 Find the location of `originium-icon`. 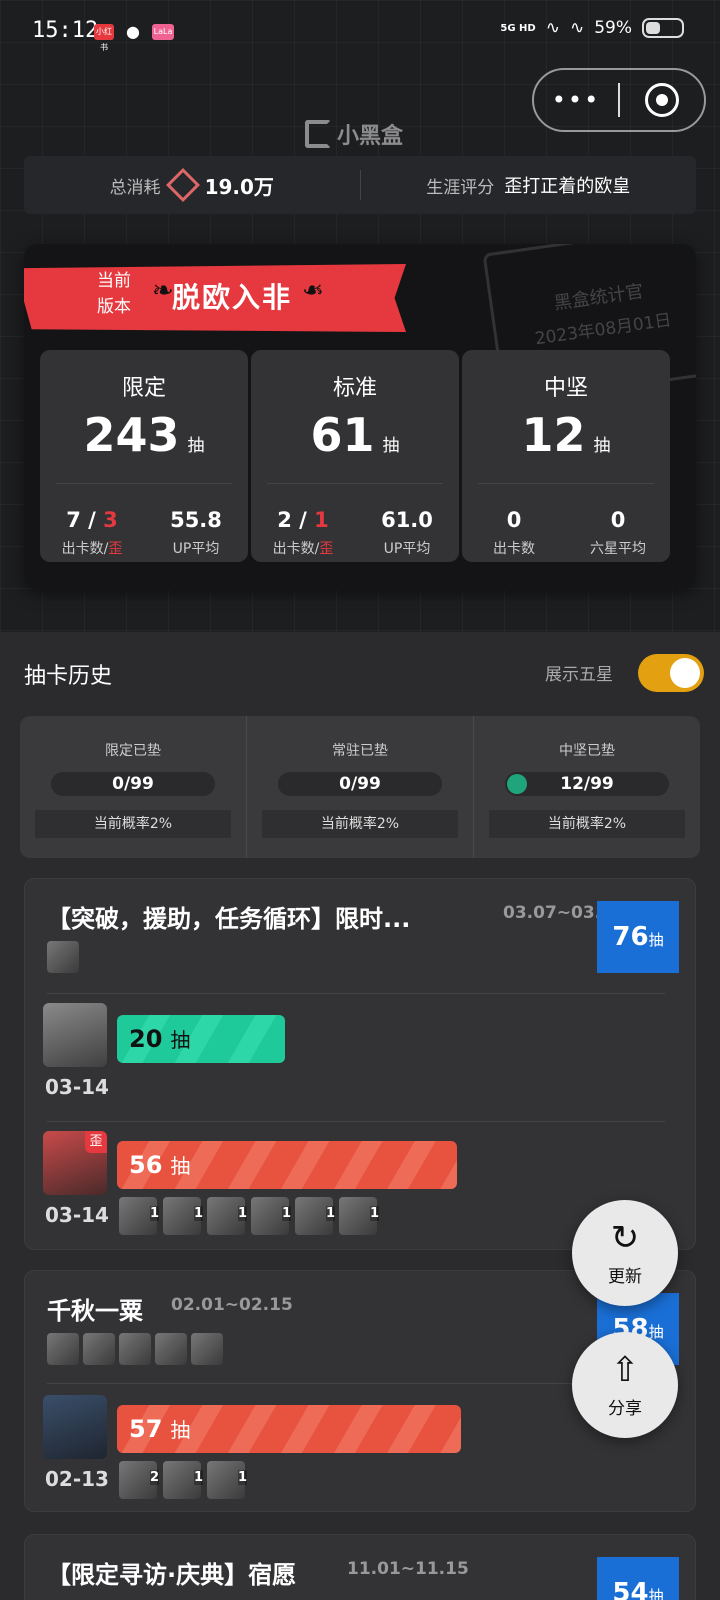

originium-icon is located at coordinates (182, 185).